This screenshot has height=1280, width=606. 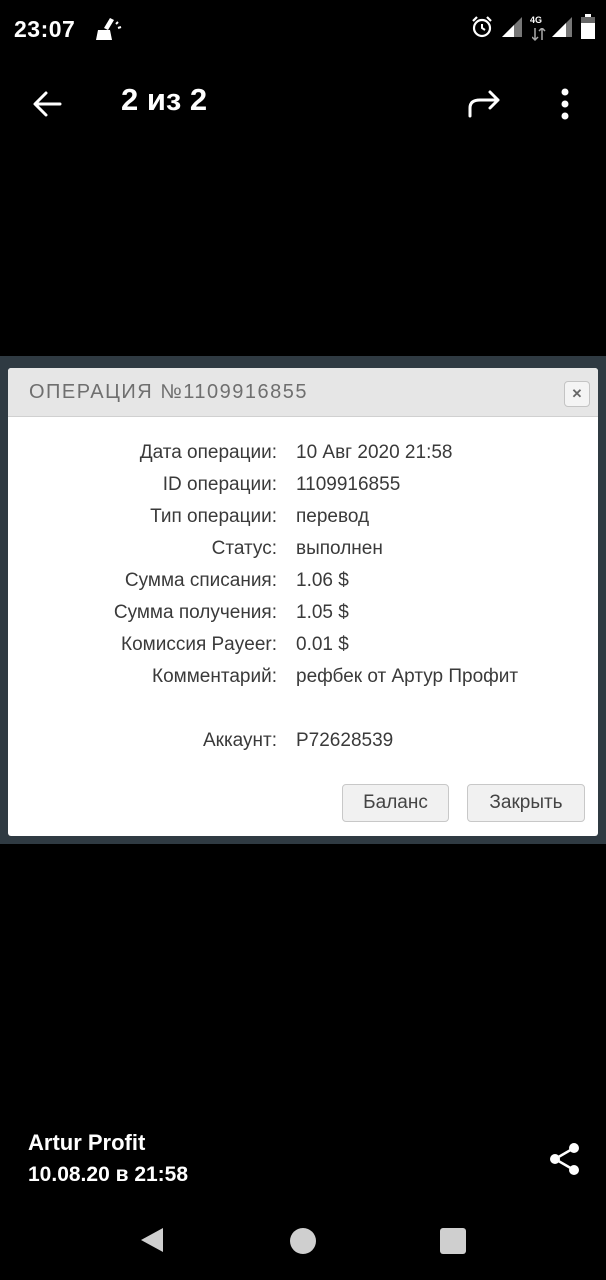 I want to click on close-icon: ✕, so click(x=577, y=394).